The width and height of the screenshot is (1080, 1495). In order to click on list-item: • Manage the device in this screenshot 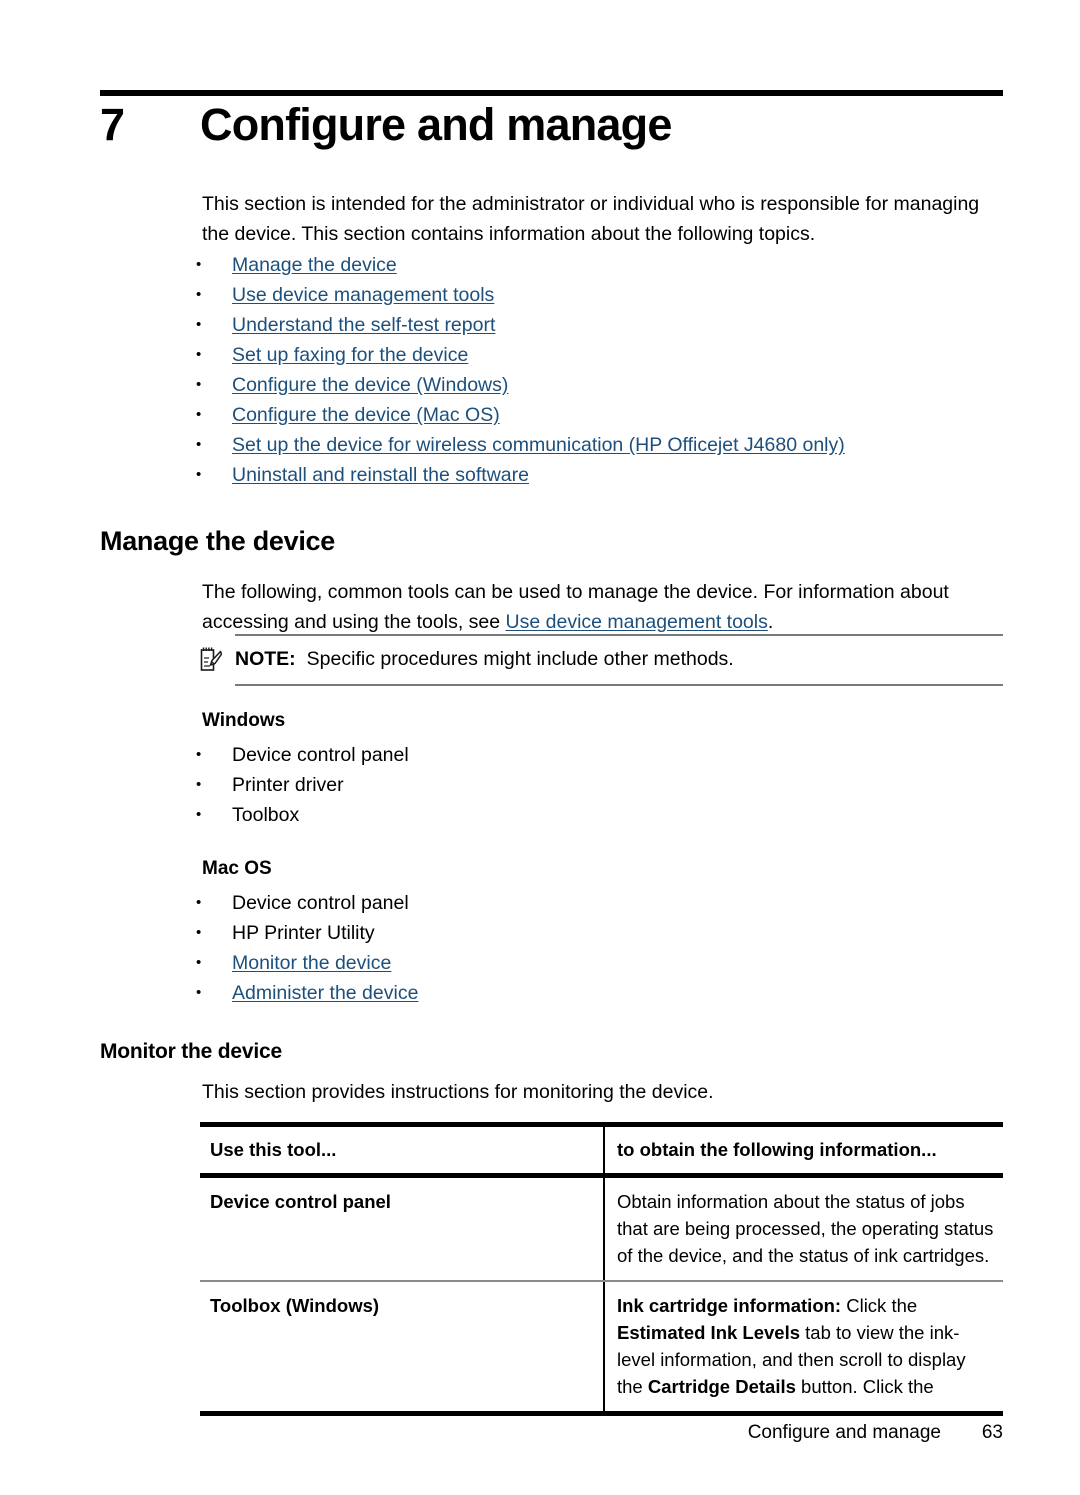, I will do `click(601, 265)`.